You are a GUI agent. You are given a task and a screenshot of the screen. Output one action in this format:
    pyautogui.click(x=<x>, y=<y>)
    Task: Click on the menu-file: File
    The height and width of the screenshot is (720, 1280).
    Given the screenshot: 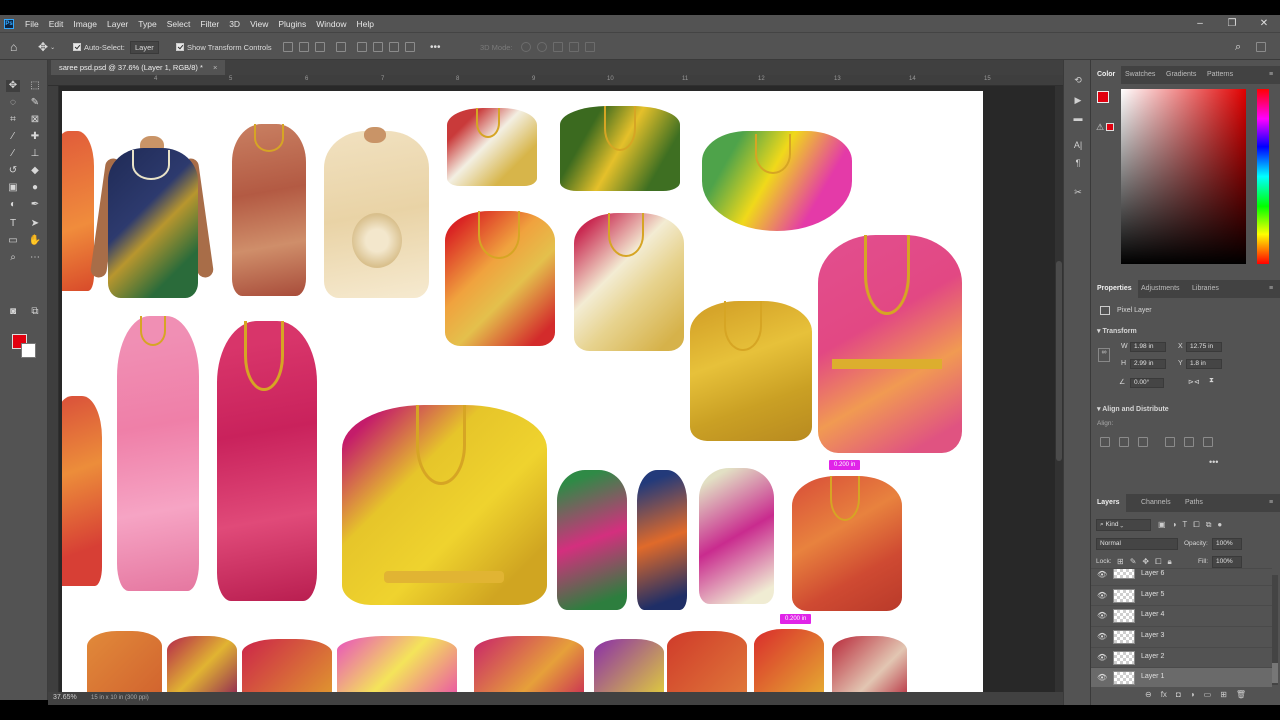 What is the action you would take?
    pyautogui.click(x=32, y=24)
    